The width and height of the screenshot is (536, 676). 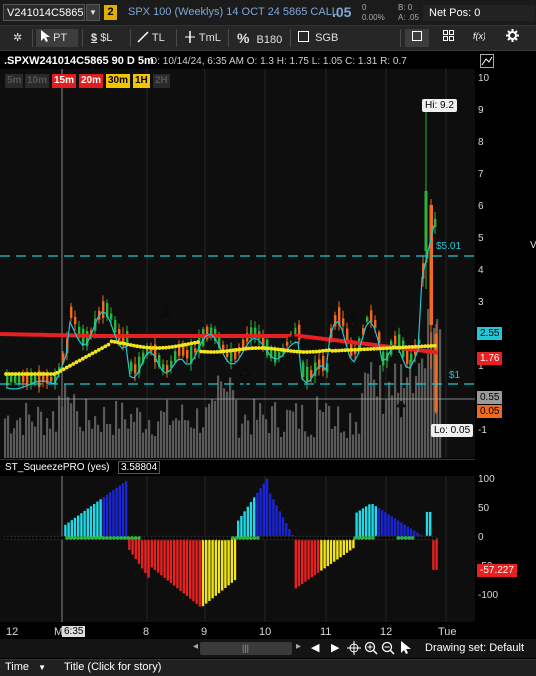 I want to click on pointer-tool: PT, so click(x=57, y=38).